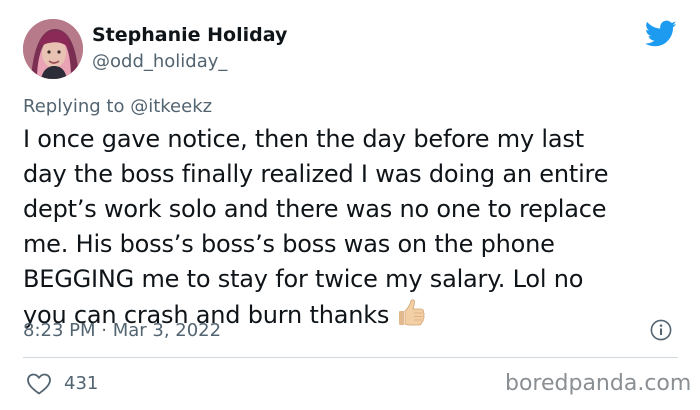  I want to click on heart-icon, so click(39, 384).